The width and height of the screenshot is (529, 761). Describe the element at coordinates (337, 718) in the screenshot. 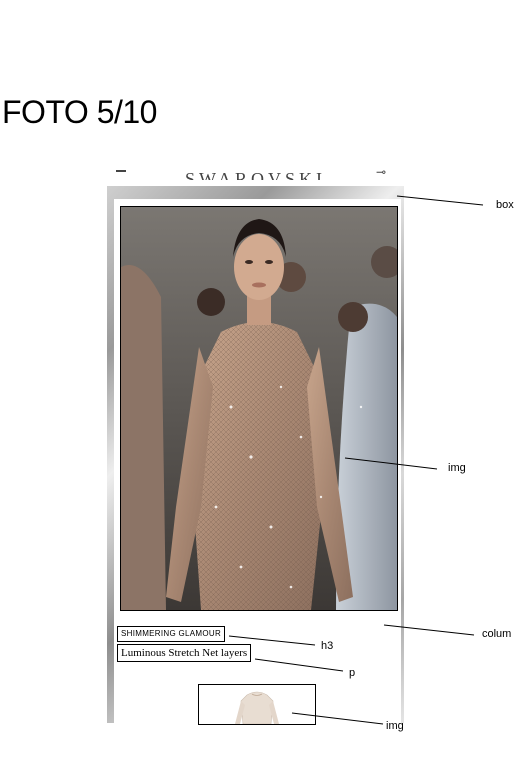

I see `thumb-pointer-line` at that location.